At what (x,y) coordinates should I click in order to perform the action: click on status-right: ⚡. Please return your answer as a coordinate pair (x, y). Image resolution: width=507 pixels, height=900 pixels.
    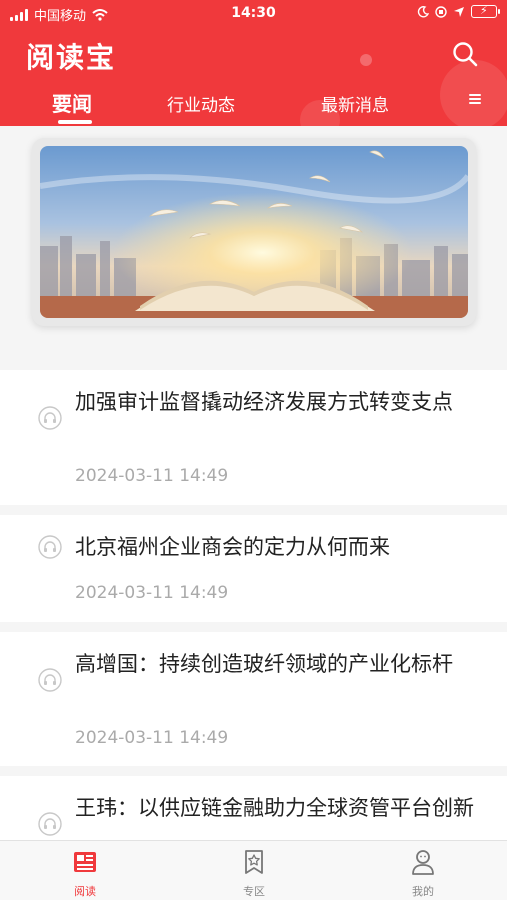
    Looking at the image, I should click on (458, 11).